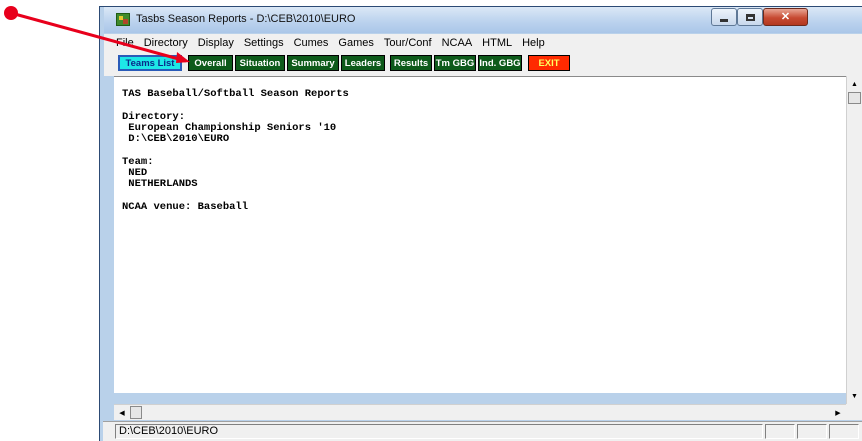 Image resolution: width=862 pixels, height=441 pixels. Describe the element at coordinates (100, 37) in the screenshot. I see `annotation-arrow` at that location.